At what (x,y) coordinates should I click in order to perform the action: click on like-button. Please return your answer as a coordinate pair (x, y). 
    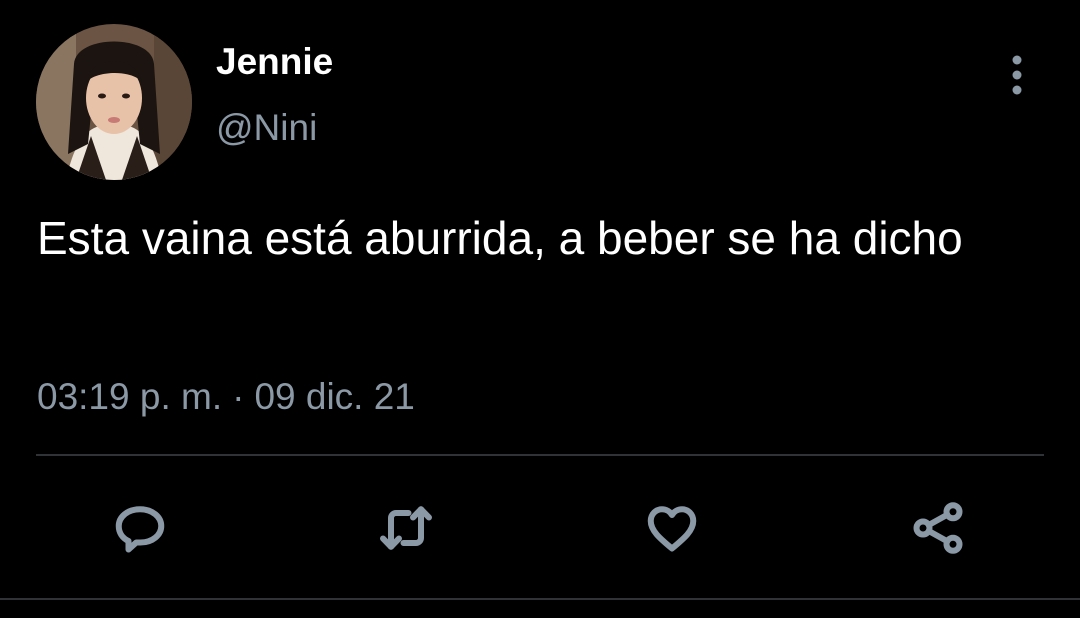
    Looking at the image, I should click on (672, 528).